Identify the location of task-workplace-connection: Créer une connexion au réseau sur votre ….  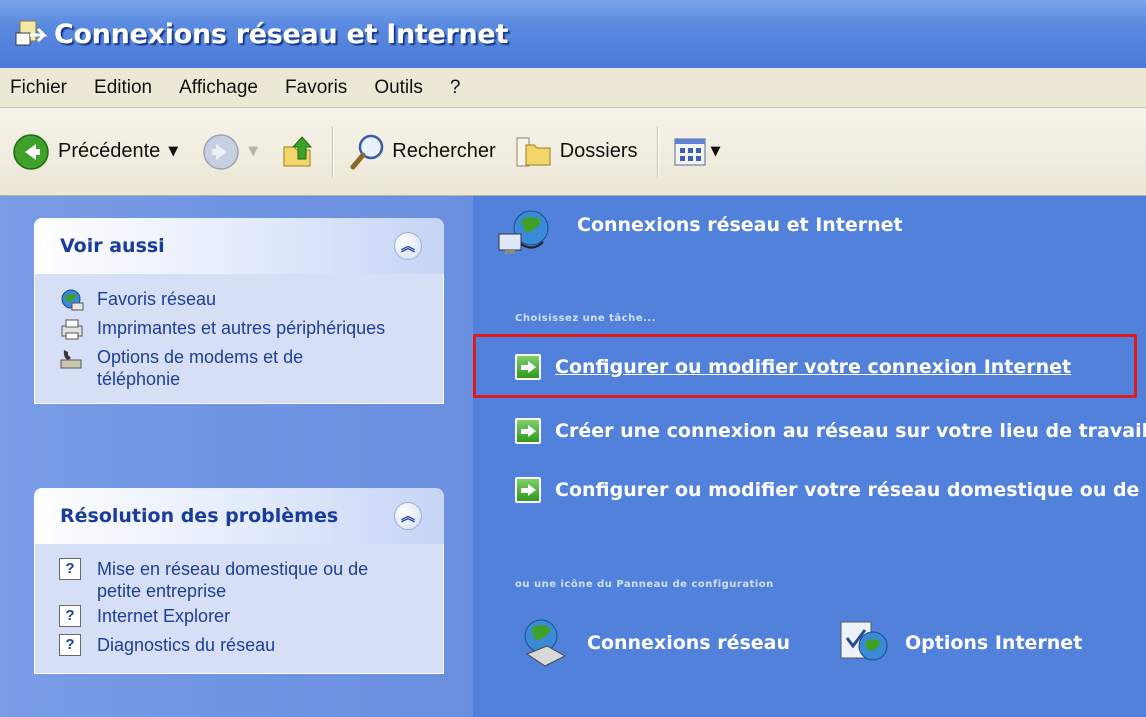
(830, 431).